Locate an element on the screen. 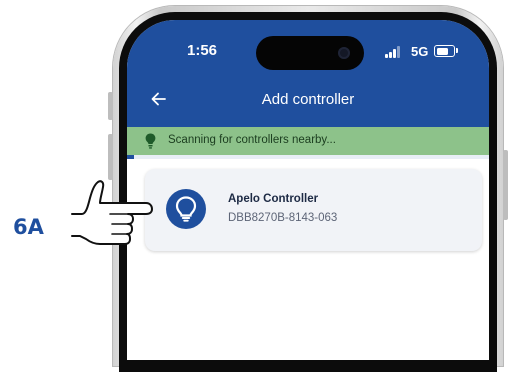 This screenshot has height=372, width=512. signal-icon is located at coordinates (394, 52).